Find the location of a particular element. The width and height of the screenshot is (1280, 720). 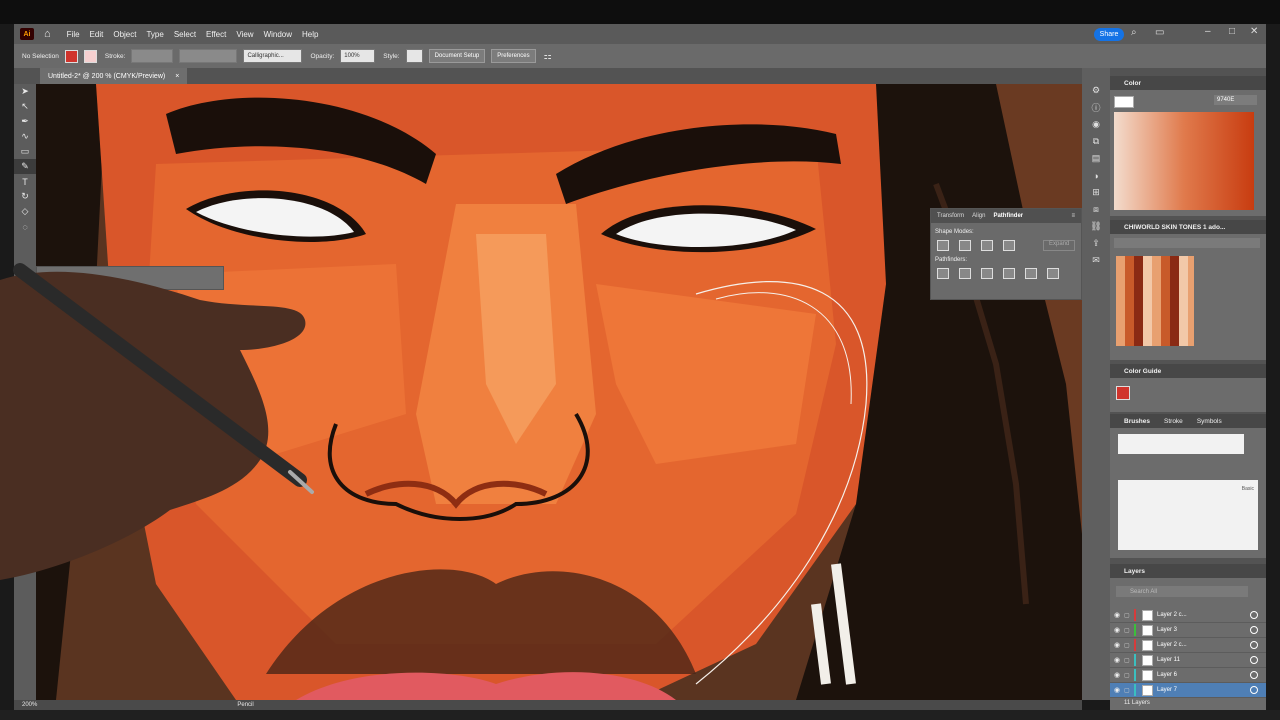

links-icon: ⛓ is located at coordinates (1096, 226).